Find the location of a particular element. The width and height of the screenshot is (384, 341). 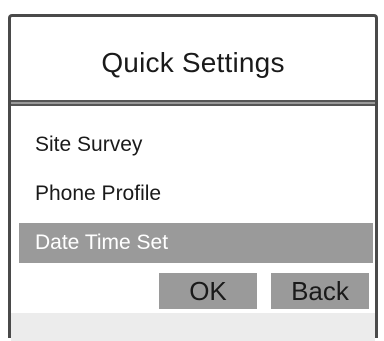

page-title: Quick Settings is located at coordinates (193, 62).